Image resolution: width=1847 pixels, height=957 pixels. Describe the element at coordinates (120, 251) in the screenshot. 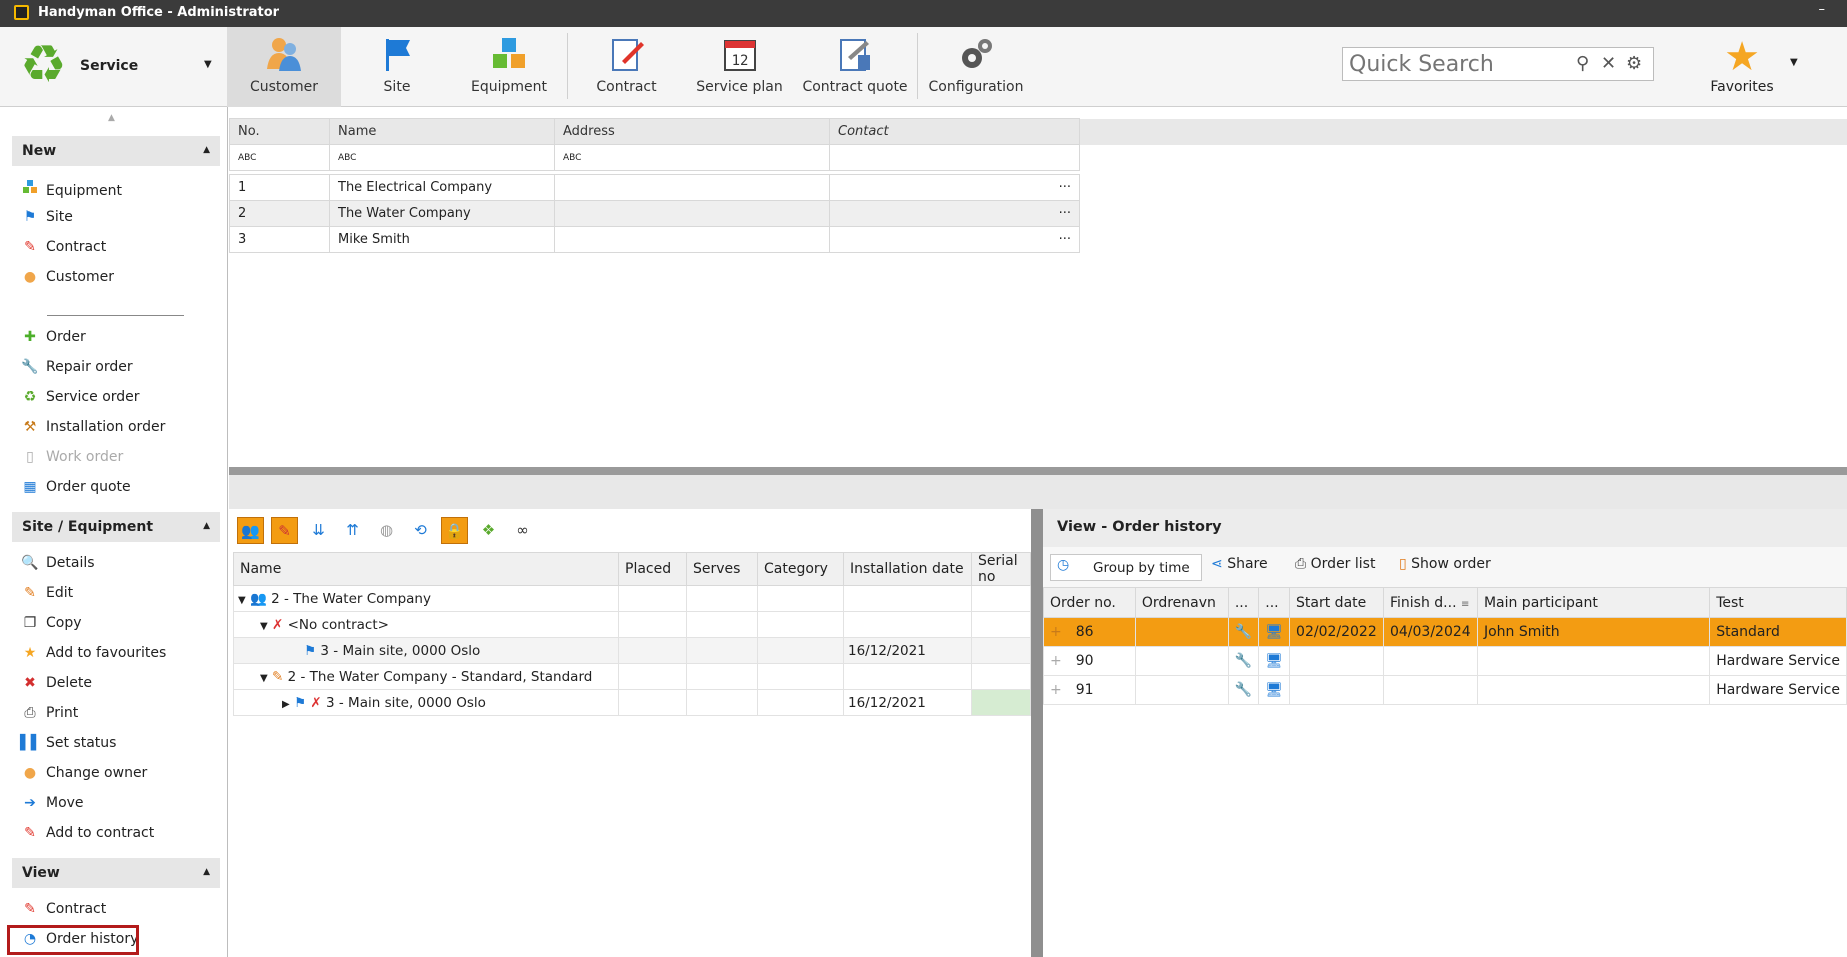

I see `sidebar-item-new-contract: ✎ Contract` at that location.